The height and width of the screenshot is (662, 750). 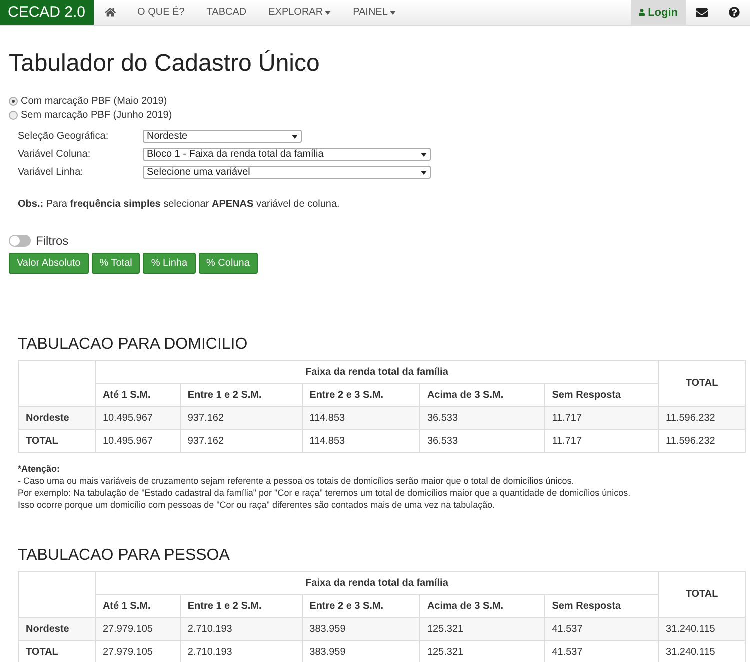 I want to click on note-text: - Caso uma ou mais variáveis de cruzamento sejam referente a pessoa os totais de domicílios serão maior que o total de domicílios únicos., so click(x=297, y=481).